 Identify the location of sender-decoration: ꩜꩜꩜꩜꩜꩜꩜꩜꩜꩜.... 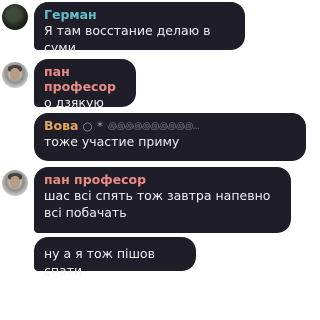
(153, 126).